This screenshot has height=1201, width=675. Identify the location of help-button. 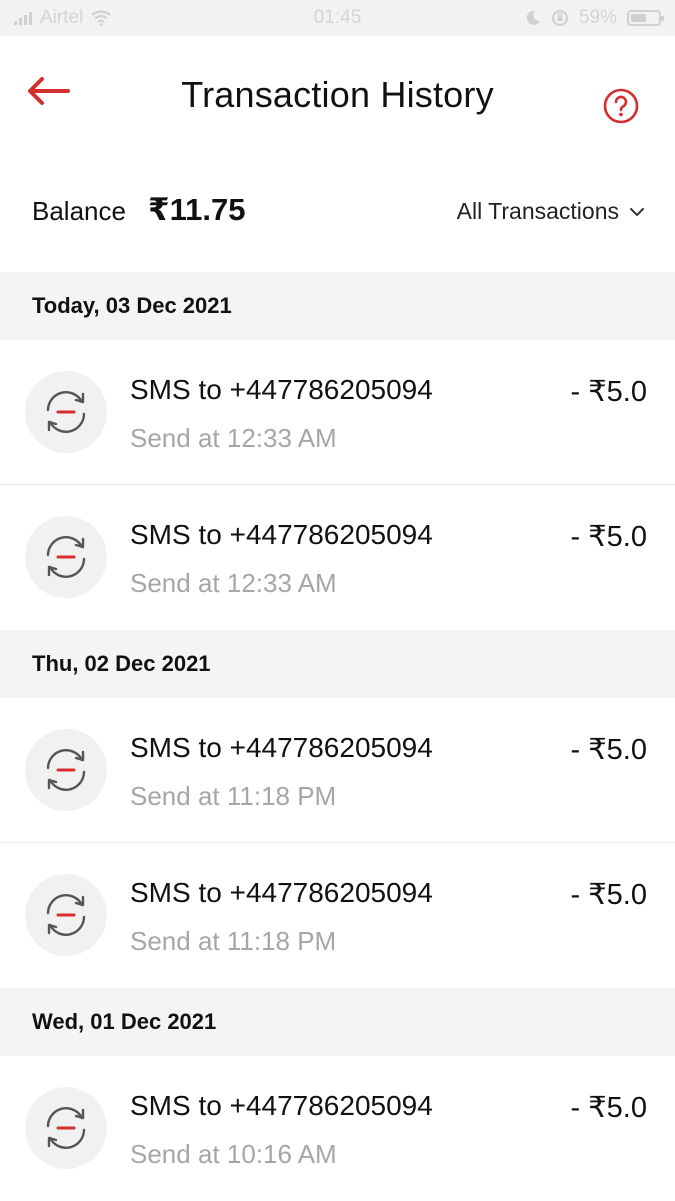
(621, 106).